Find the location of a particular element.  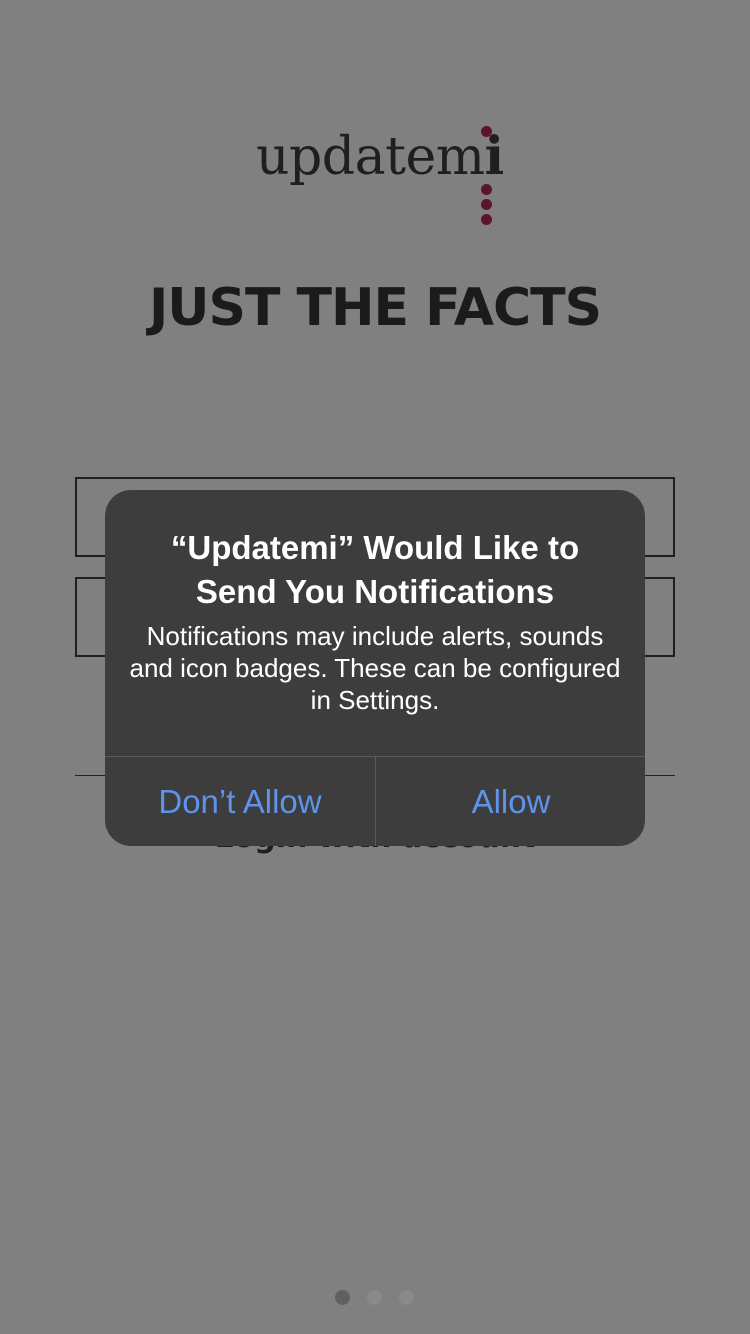

logo-i-dot is located at coordinates (486, 131).